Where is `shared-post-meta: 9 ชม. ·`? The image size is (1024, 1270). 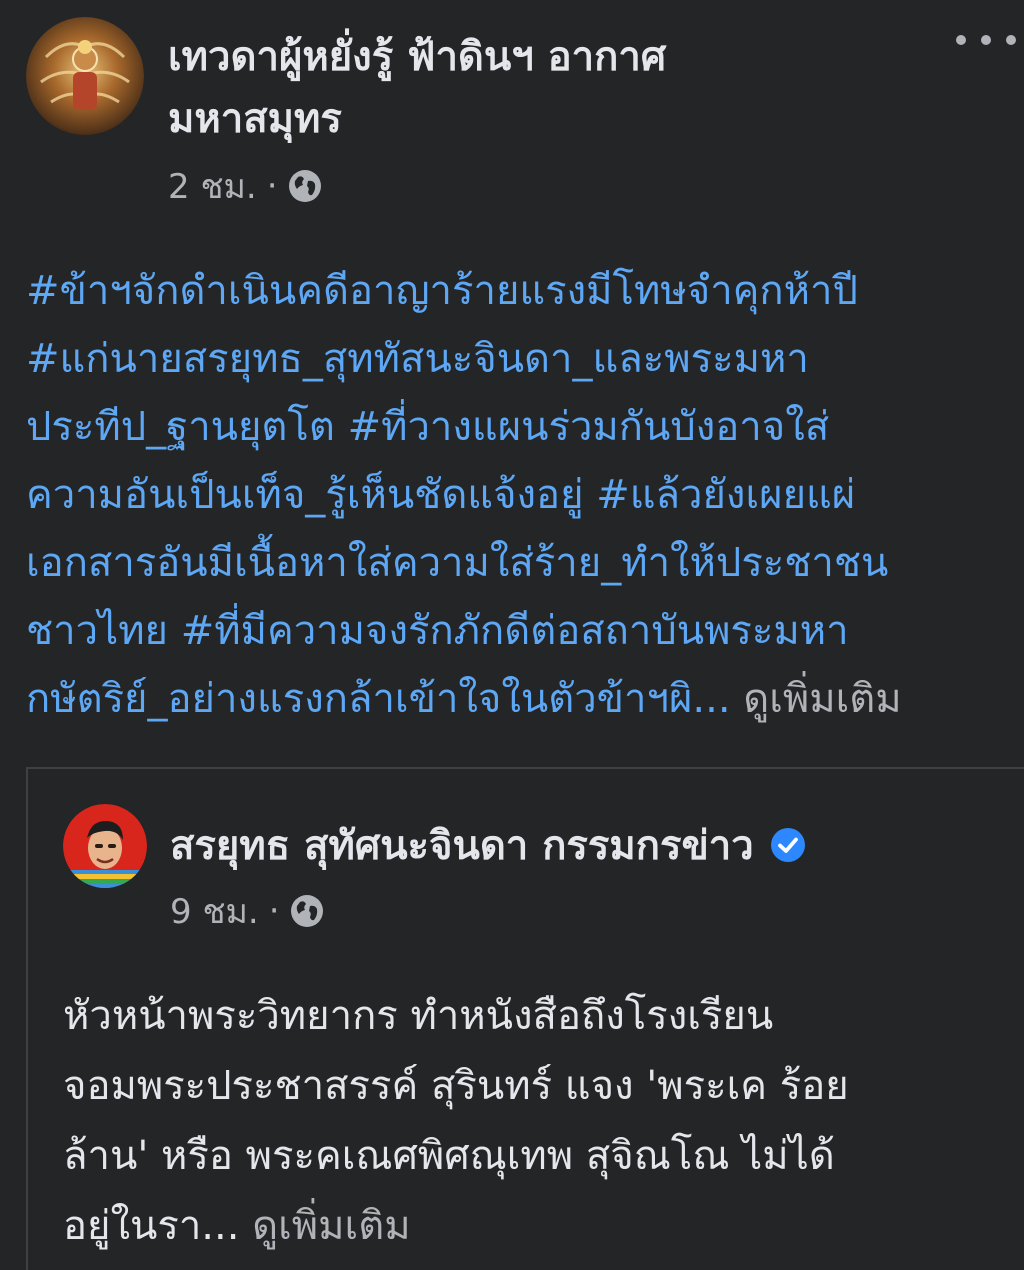 shared-post-meta: 9 ชม. · is located at coordinates (247, 911).